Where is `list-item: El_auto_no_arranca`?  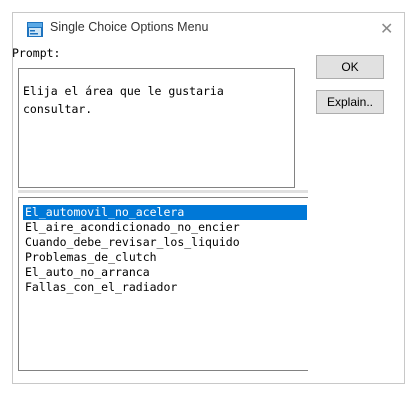 list-item: El_auto_no_arranca is located at coordinates (88, 272).